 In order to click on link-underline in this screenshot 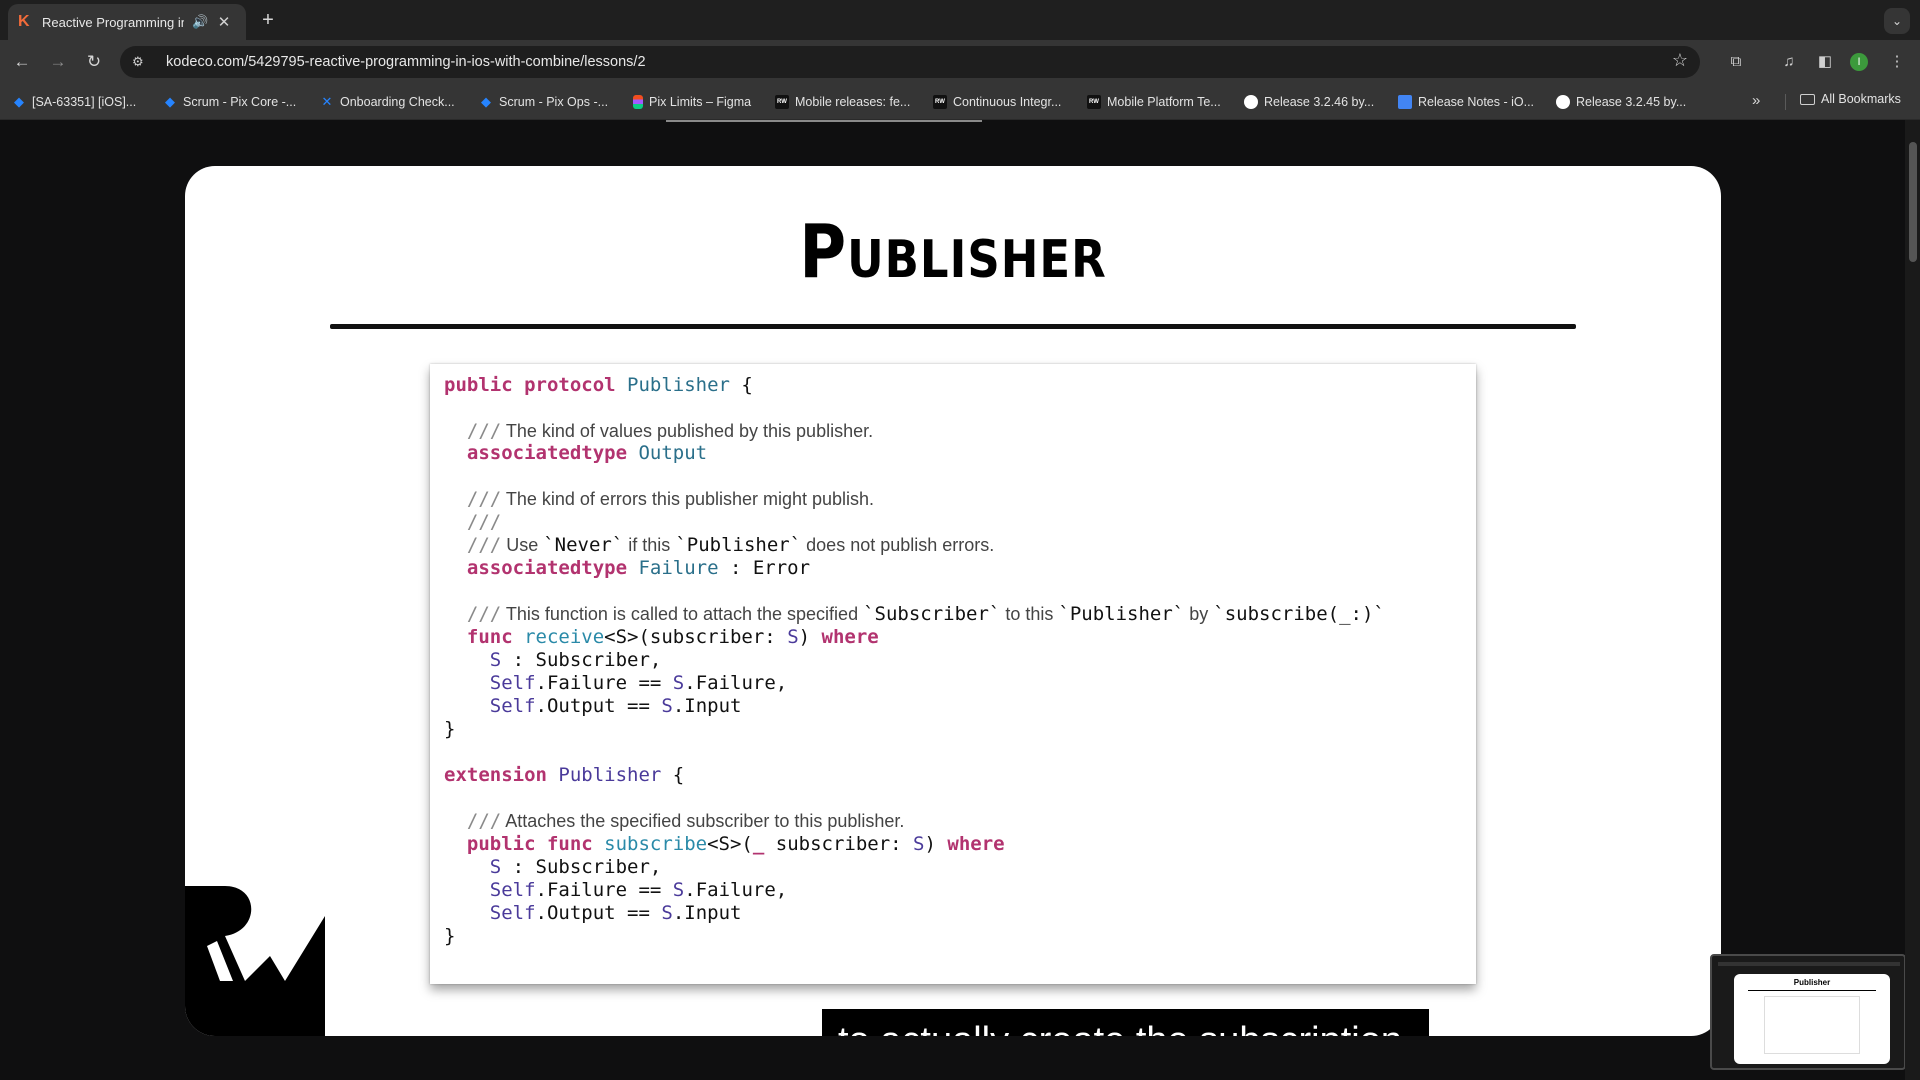, I will do `click(824, 121)`.